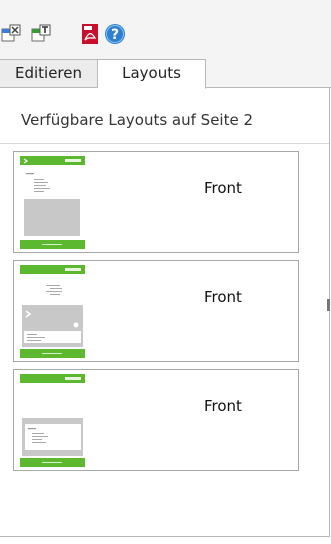 The image size is (331, 544). I want to click on tab-layouts: Layouts, so click(152, 74).